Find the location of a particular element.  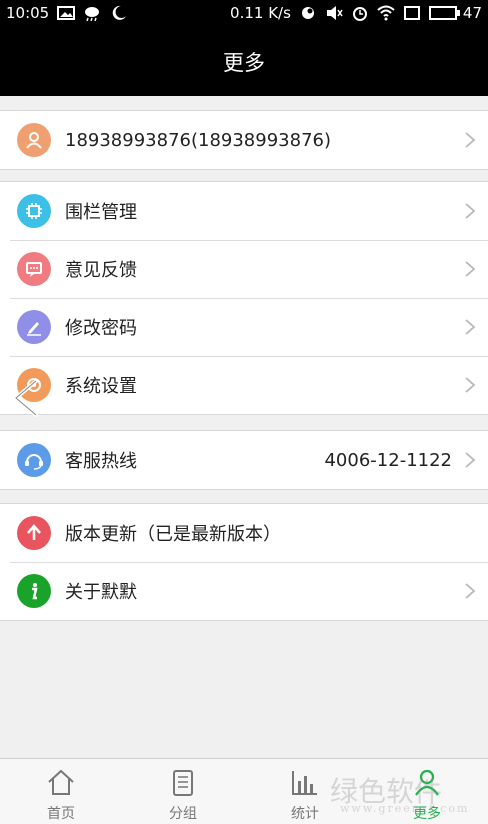

feedback-label: 意见反馈 is located at coordinates (101, 270).